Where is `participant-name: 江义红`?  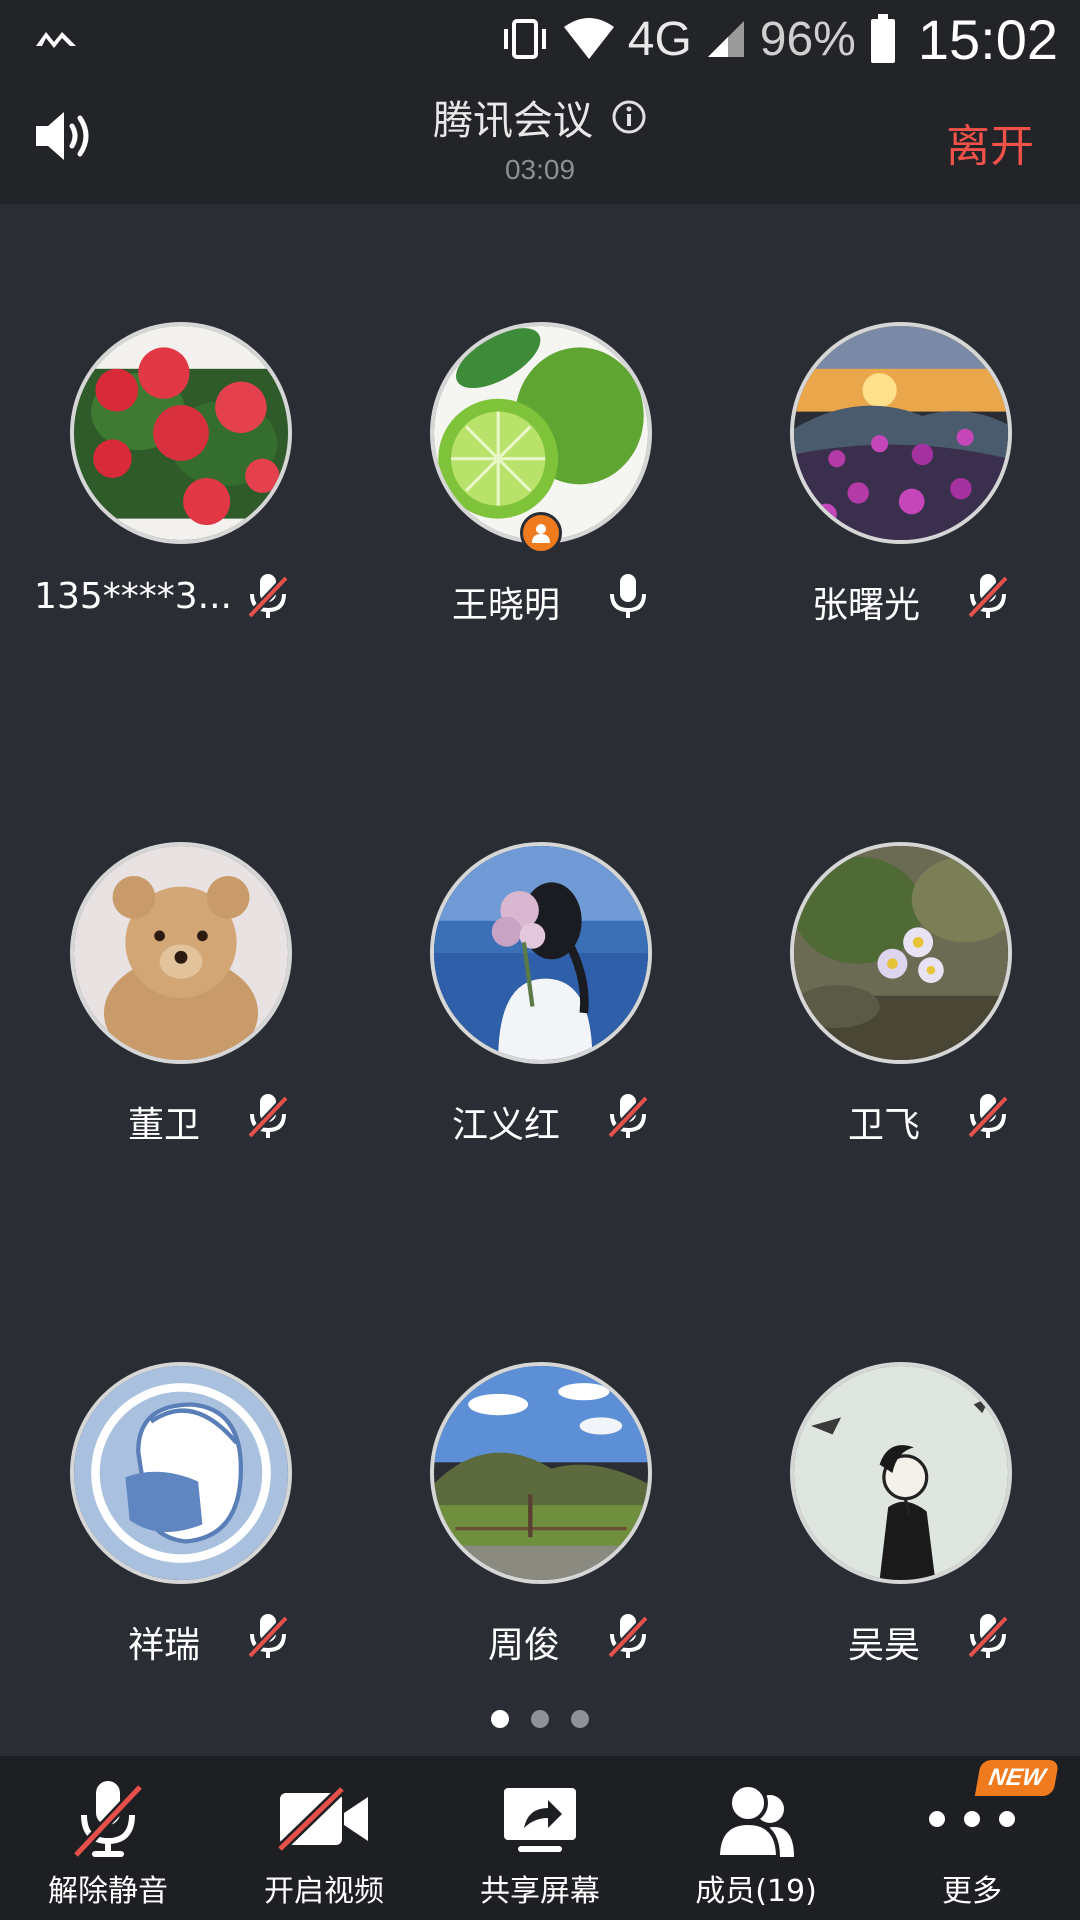 participant-name: 江义红 is located at coordinates (505, 1125).